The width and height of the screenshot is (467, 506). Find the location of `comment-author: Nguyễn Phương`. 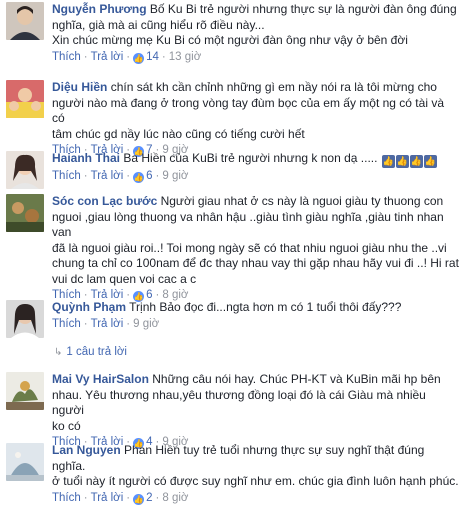

comment-author: Nguyễn Phương is located at coordinates (99, 9).